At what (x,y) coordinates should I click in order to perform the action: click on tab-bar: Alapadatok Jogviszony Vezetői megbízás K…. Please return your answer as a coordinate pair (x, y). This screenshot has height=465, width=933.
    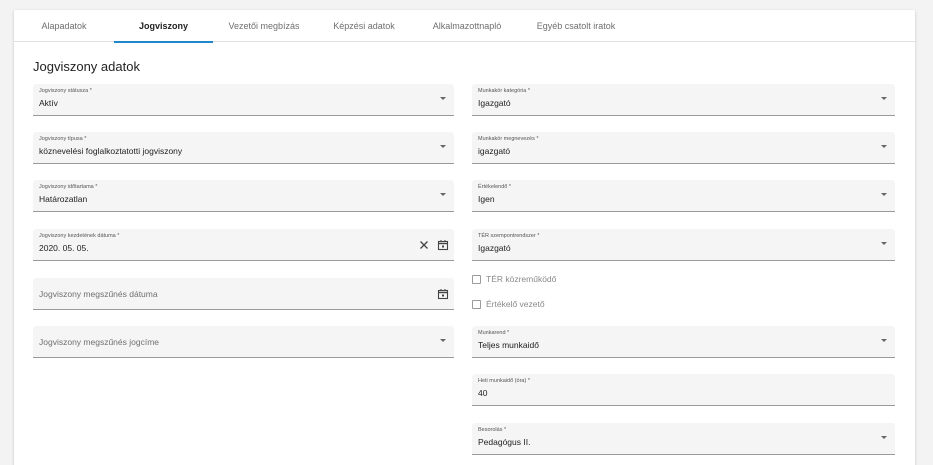
    Looking at the image, I should click on (464, 26).